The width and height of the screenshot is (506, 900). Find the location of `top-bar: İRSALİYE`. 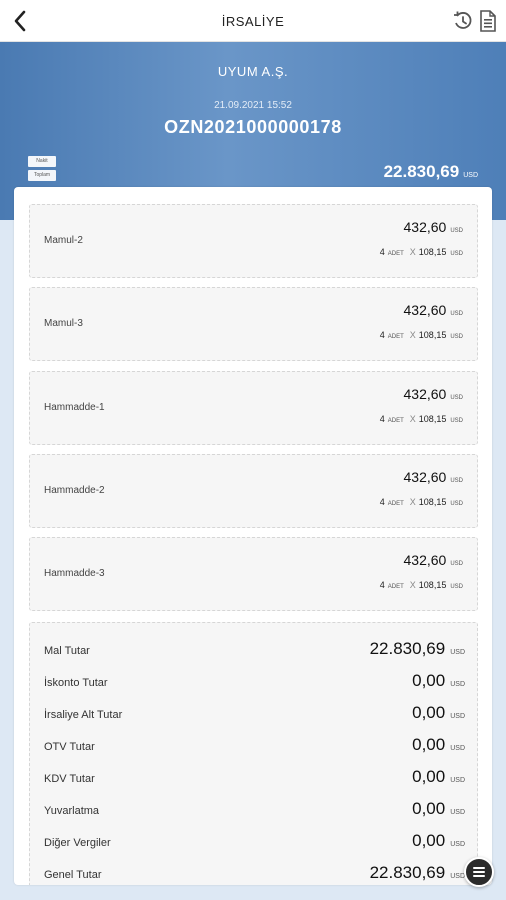

top-bar: İRSALİYE is located at coordinates (253, 21).